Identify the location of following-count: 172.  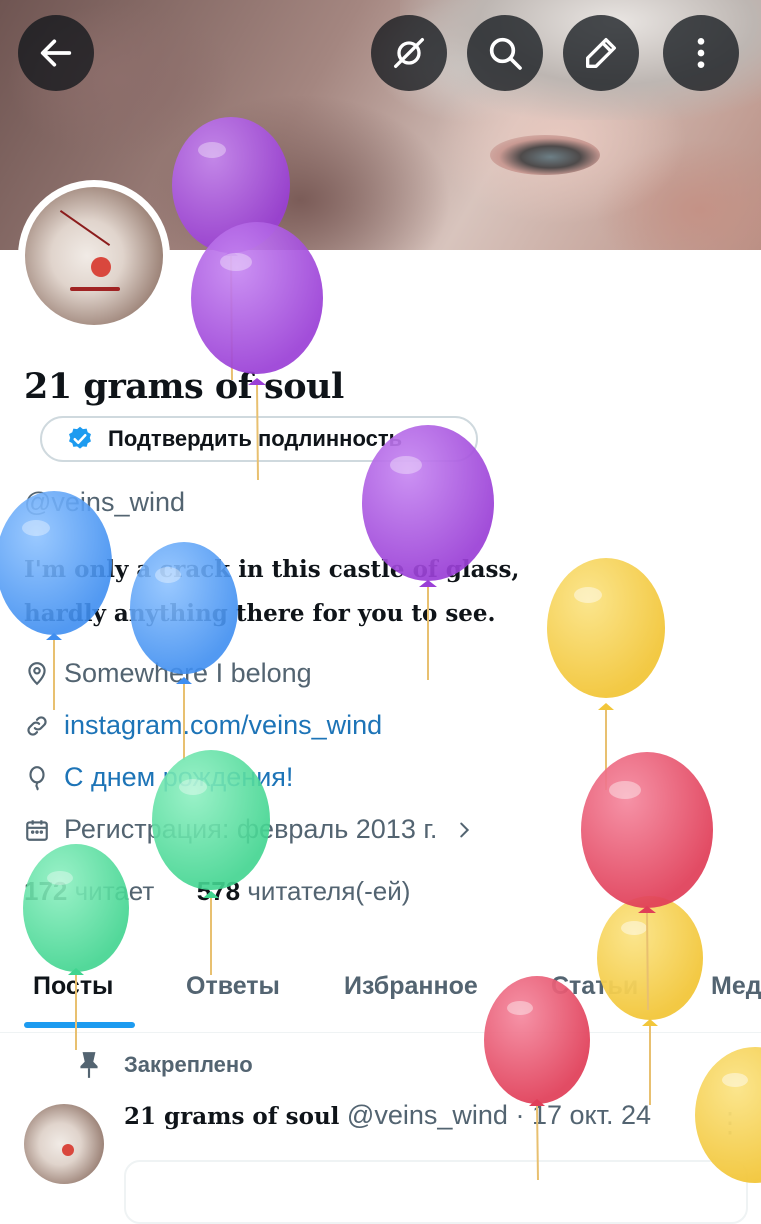
(46, 891).